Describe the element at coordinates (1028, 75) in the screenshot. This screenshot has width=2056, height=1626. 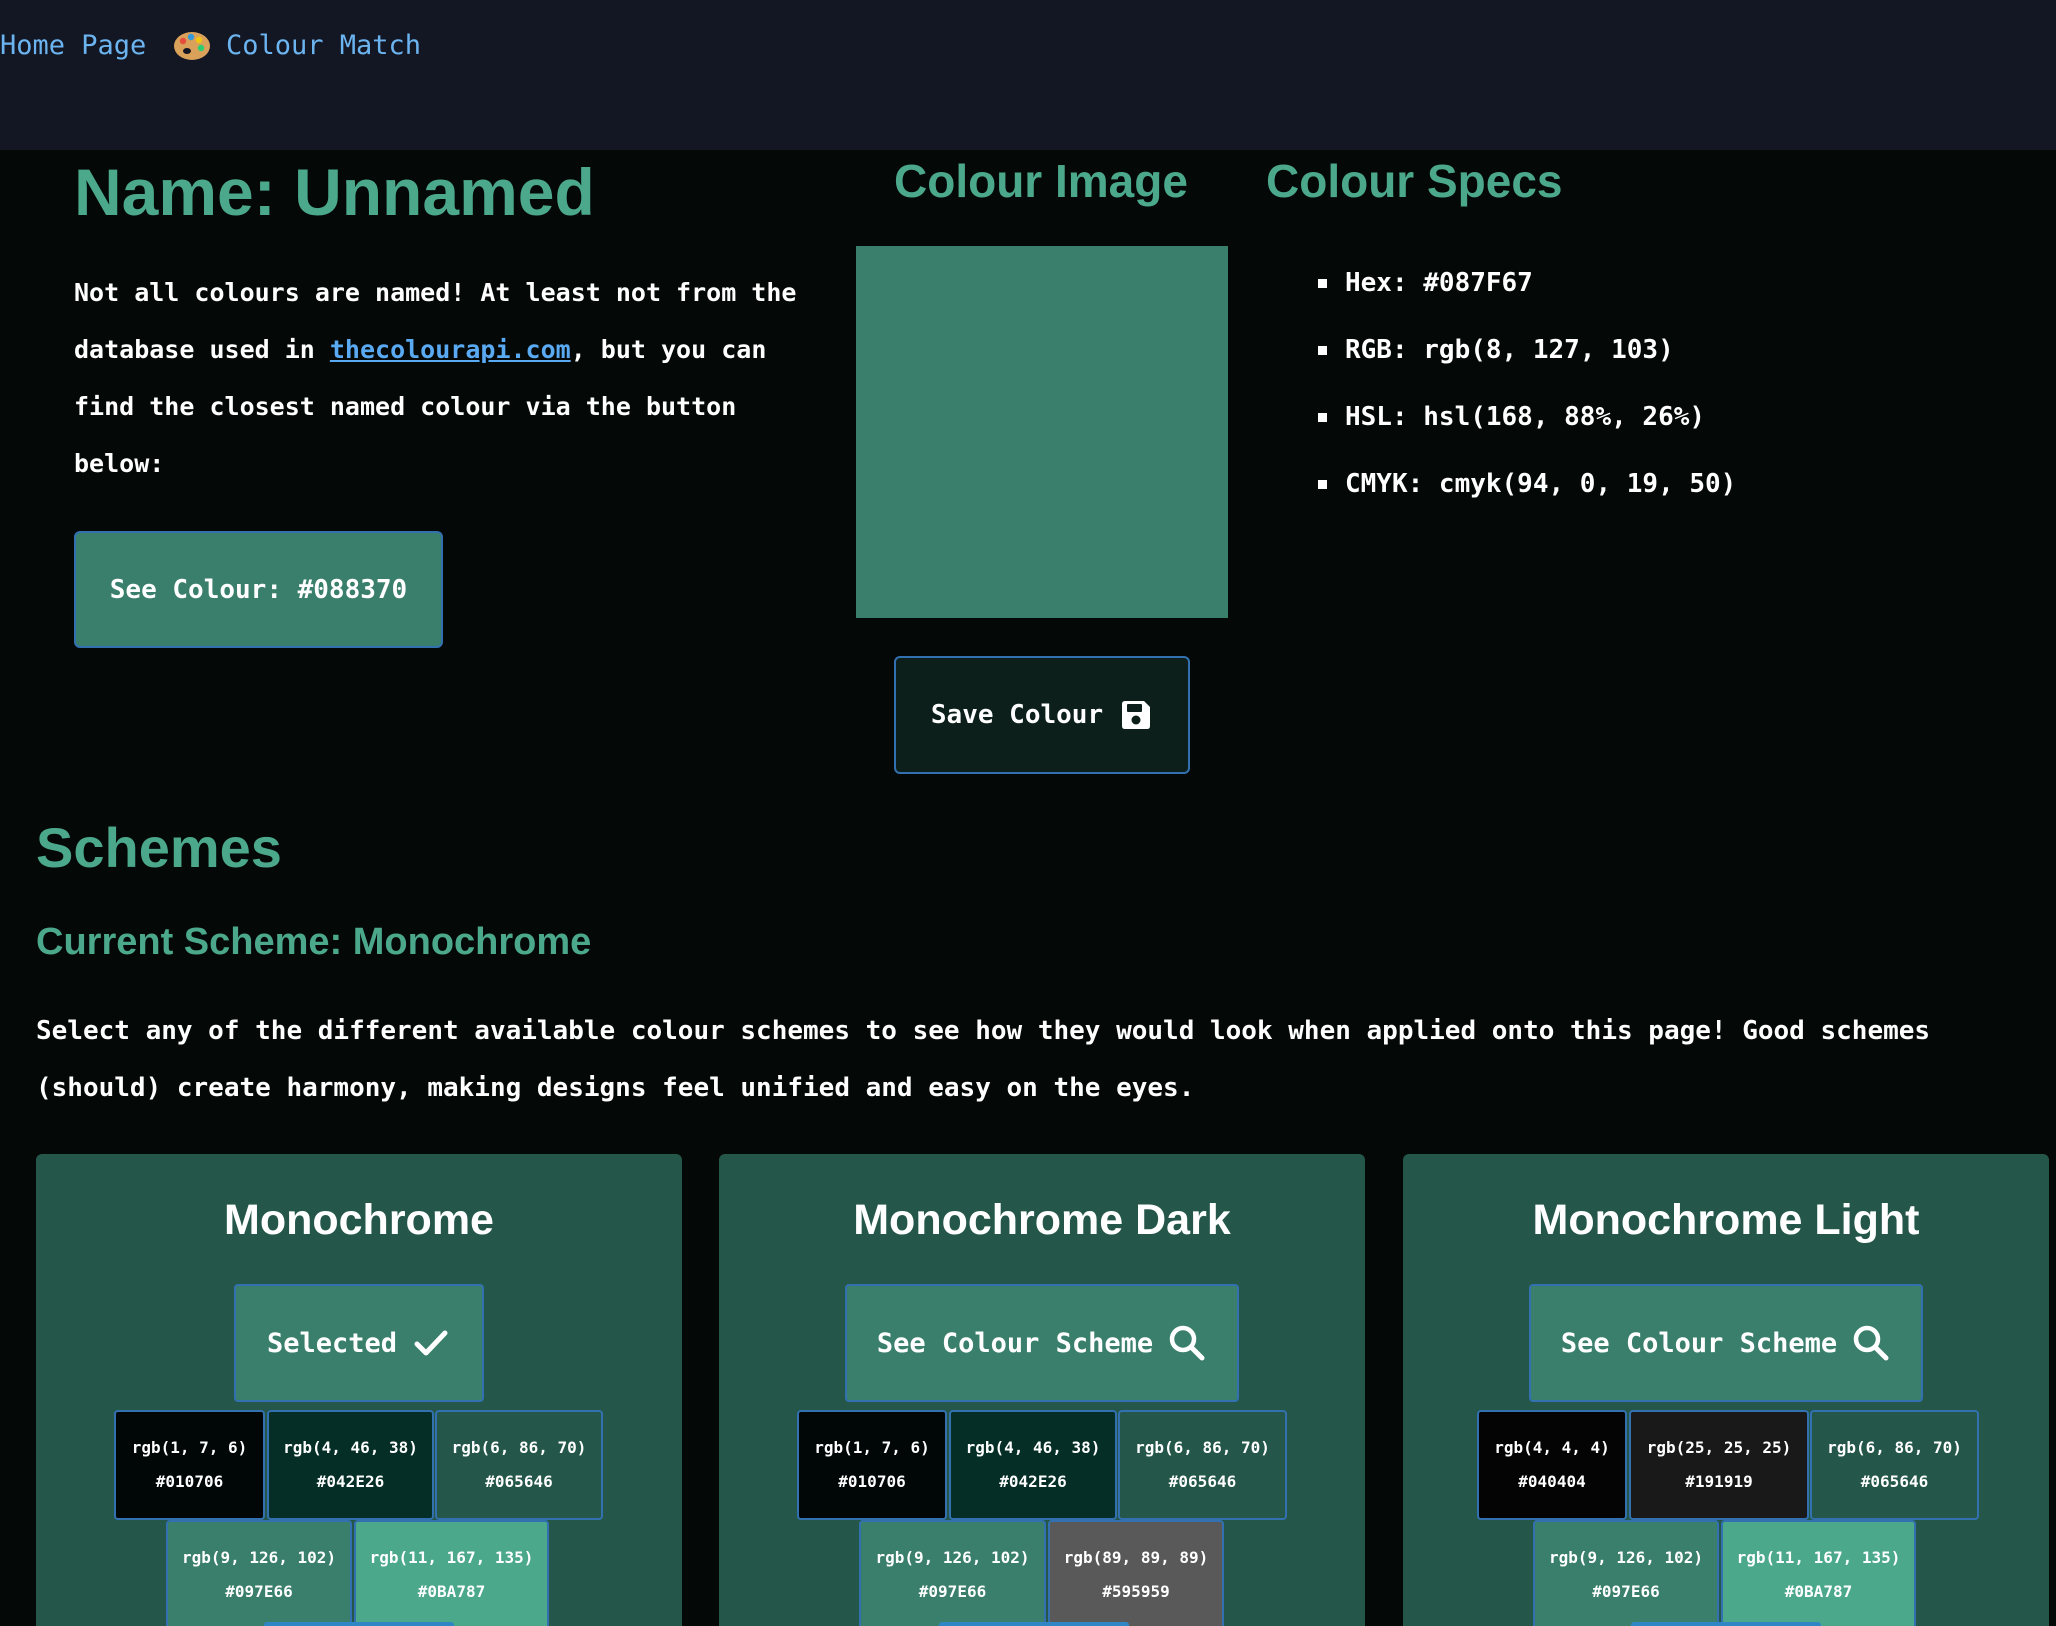
I see `top-nav: Home Page Colour Match` at that location.